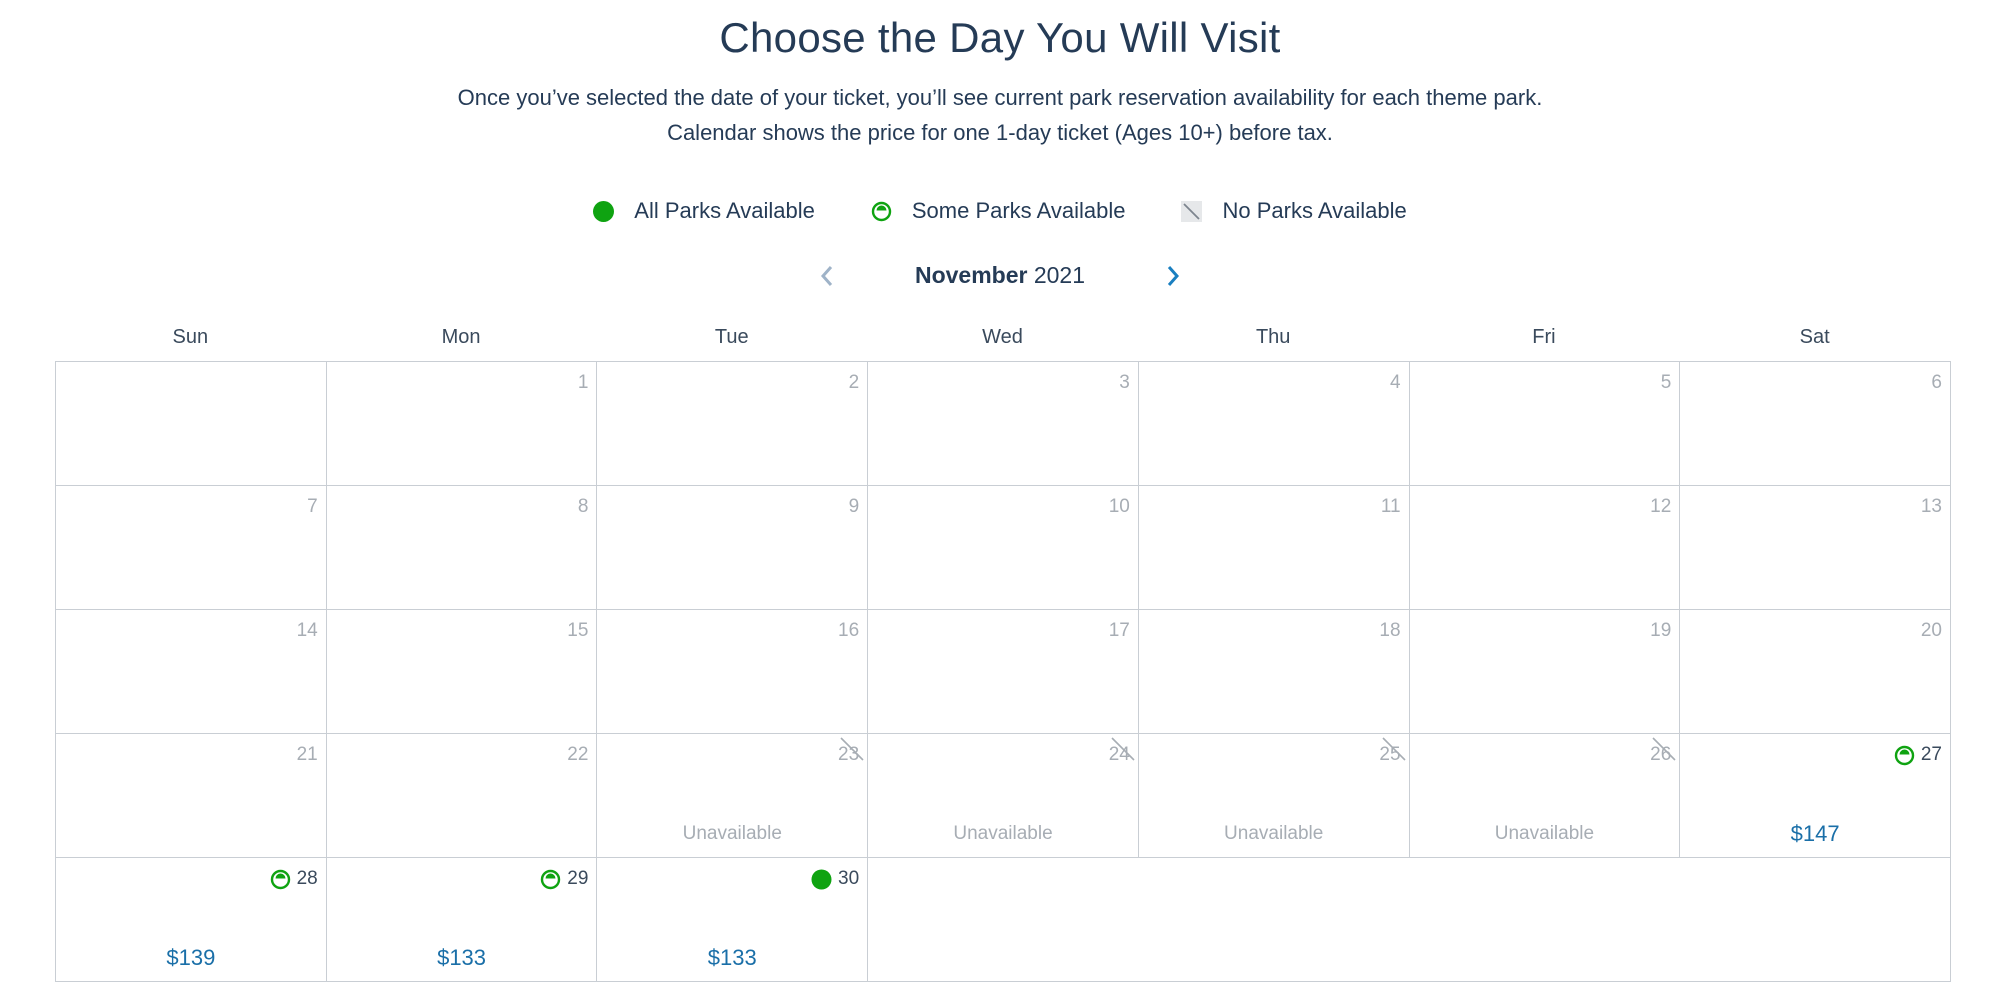 The height and width of the screenshot is (1003, 2000). What do you see at coordinates (1314, 210) in the screenshot?
I see `legend-none-label: No Parks Available` at bounding box center [1314, 210].